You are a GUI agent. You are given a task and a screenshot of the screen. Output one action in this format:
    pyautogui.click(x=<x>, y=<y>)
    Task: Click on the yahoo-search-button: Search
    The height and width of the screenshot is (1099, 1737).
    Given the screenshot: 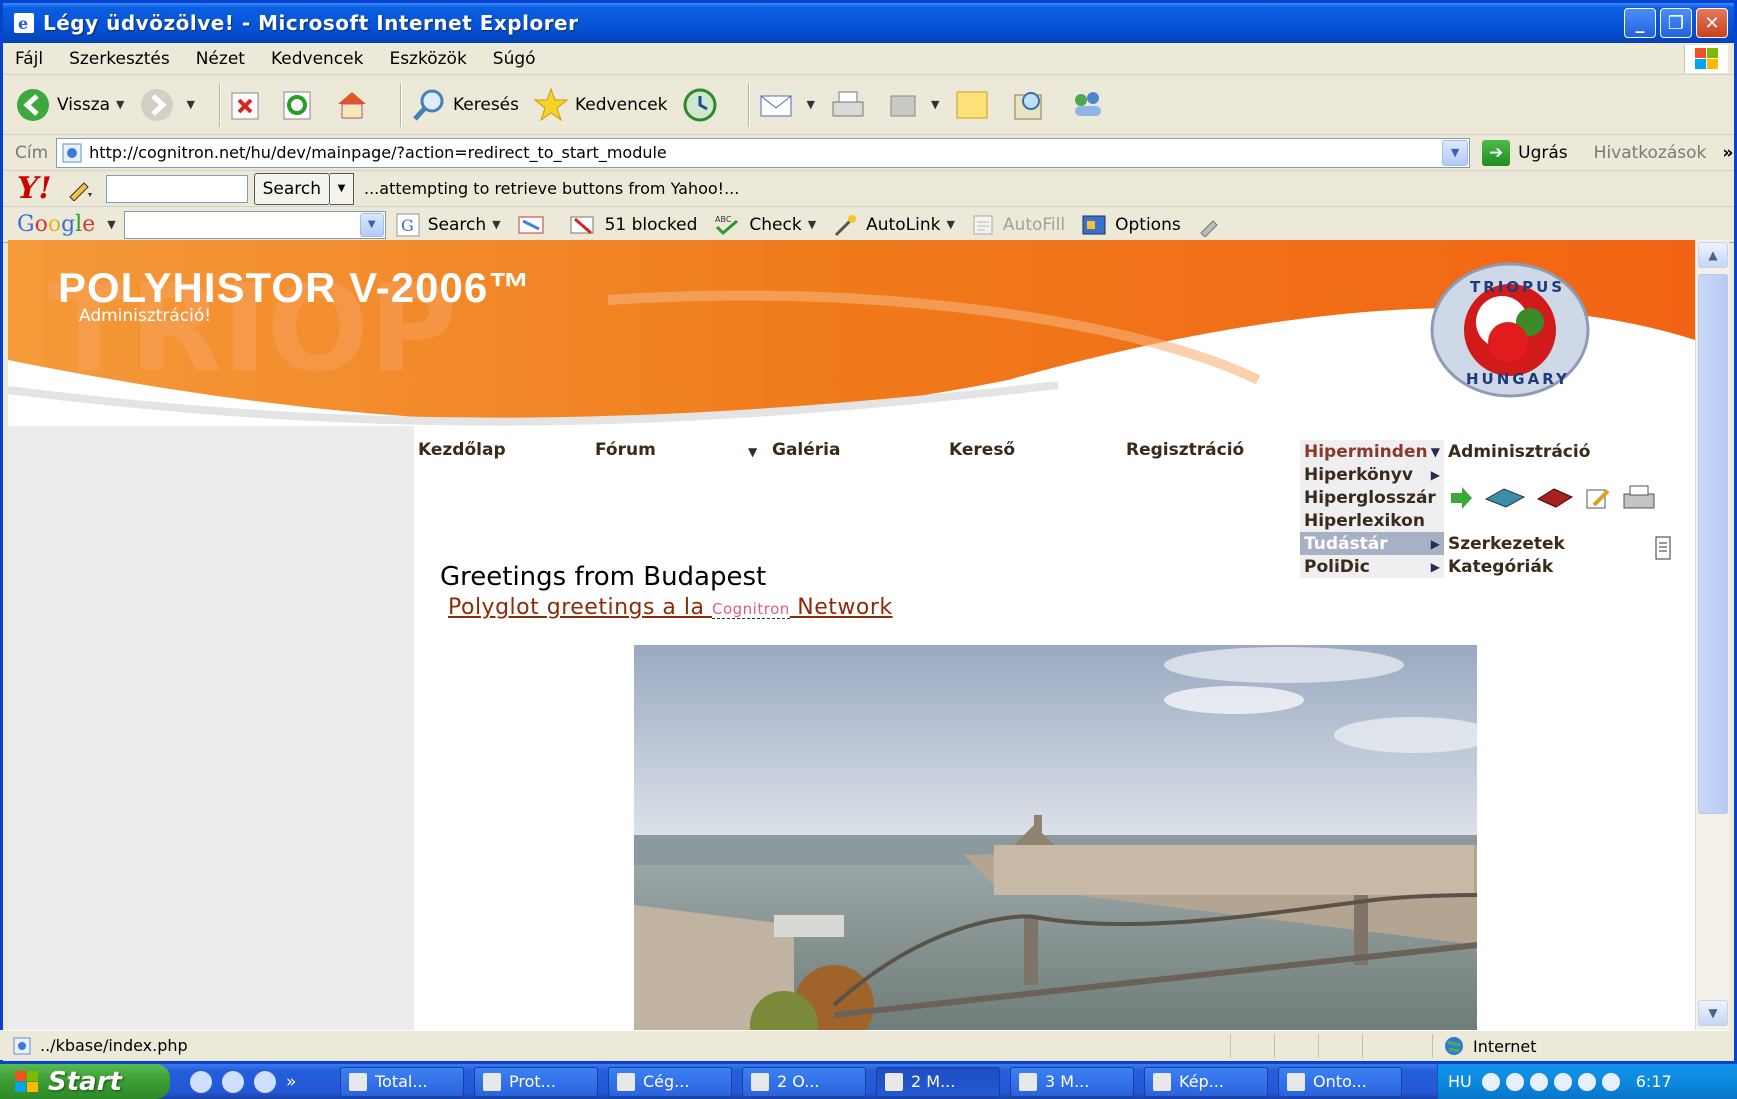 What is the action you would take?
    pyautogui.click(x=291, y=188)
    